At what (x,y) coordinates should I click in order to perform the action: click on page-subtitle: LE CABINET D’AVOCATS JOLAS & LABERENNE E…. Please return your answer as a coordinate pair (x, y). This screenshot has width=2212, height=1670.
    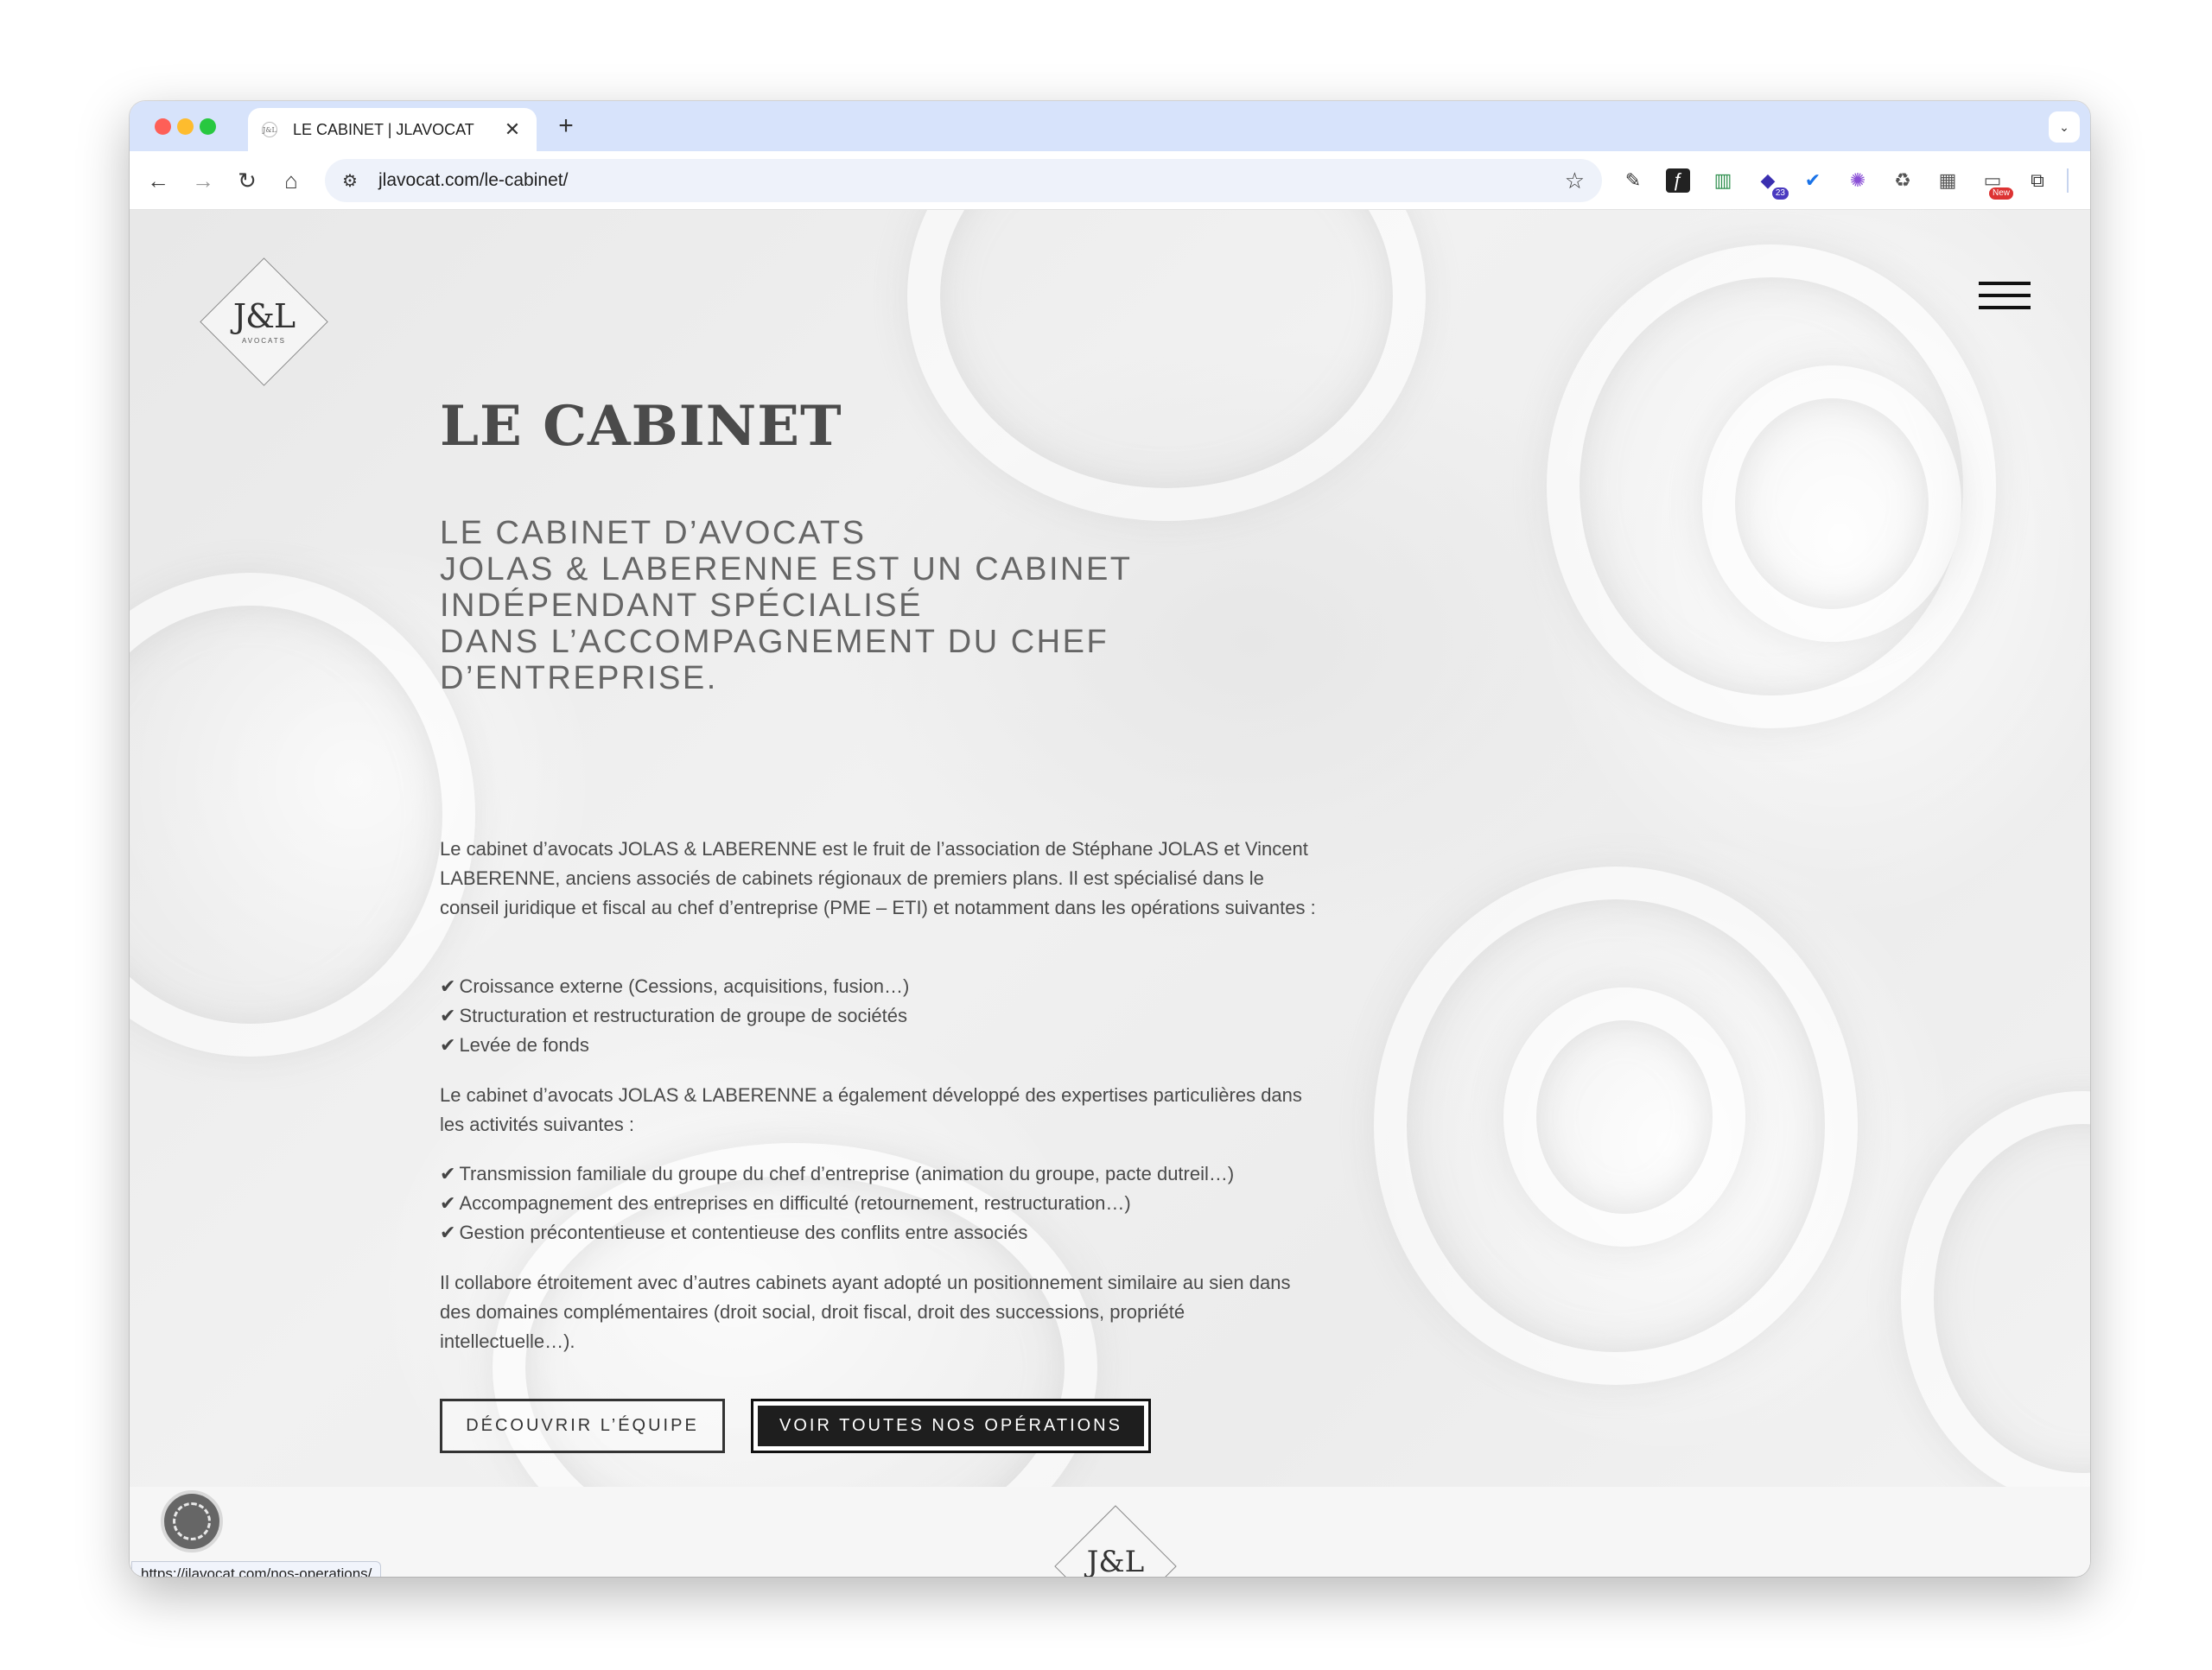
    Looking at the image, I should click on (828, 605).